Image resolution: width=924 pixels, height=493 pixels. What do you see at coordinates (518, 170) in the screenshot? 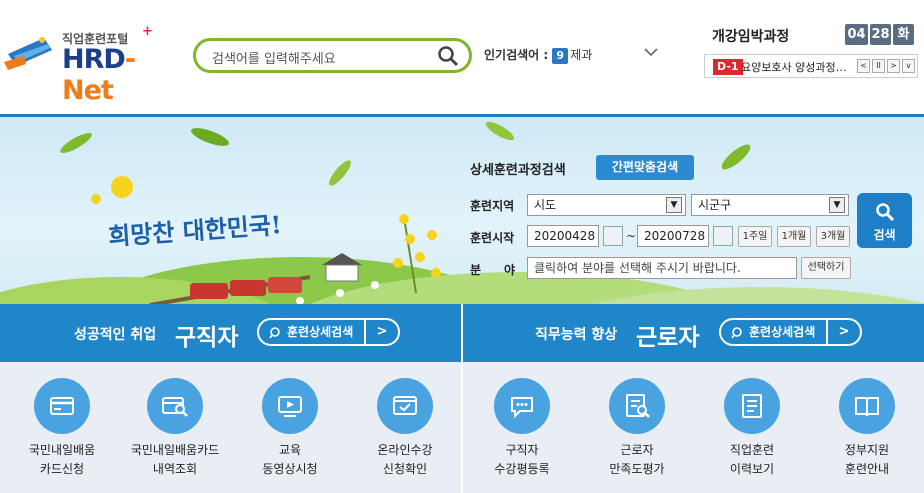
I see `detail-search-title: 상세훈련과정검색` at bounding box center [518, 170].